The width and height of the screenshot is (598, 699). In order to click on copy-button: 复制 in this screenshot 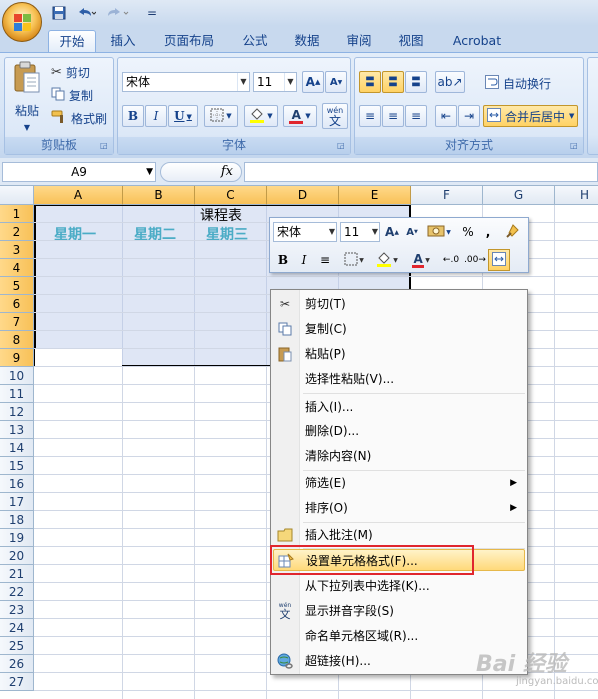, I will do `click(72, 95)`.